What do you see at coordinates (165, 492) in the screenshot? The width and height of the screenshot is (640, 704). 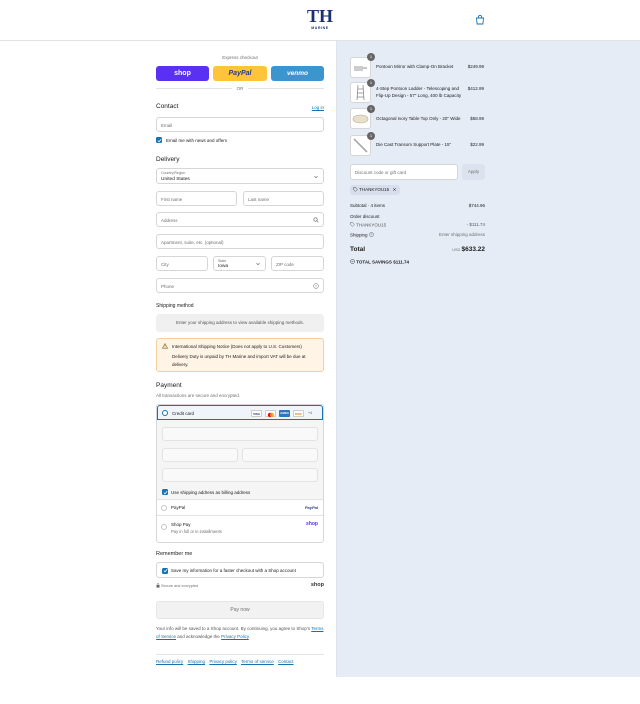 I see `billing-address-checkbox` at bounding box center [165, 492].